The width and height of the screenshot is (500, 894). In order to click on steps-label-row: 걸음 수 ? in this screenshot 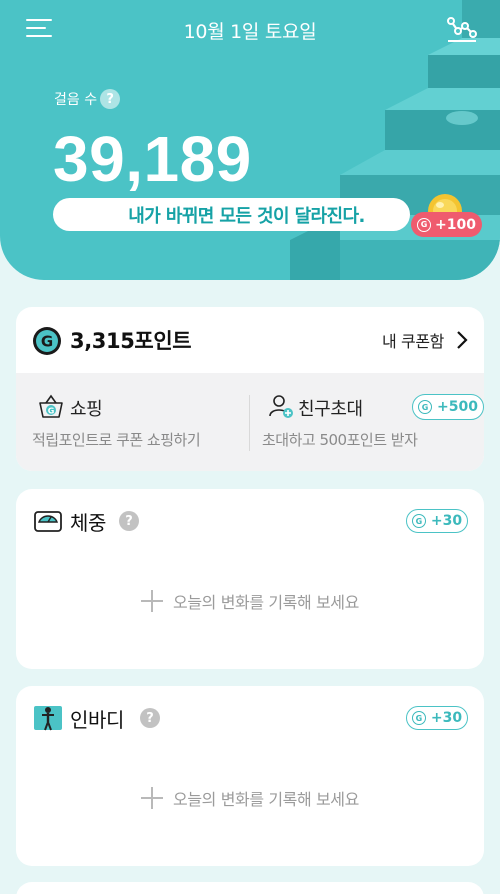, I will do `click(87, 99)`.